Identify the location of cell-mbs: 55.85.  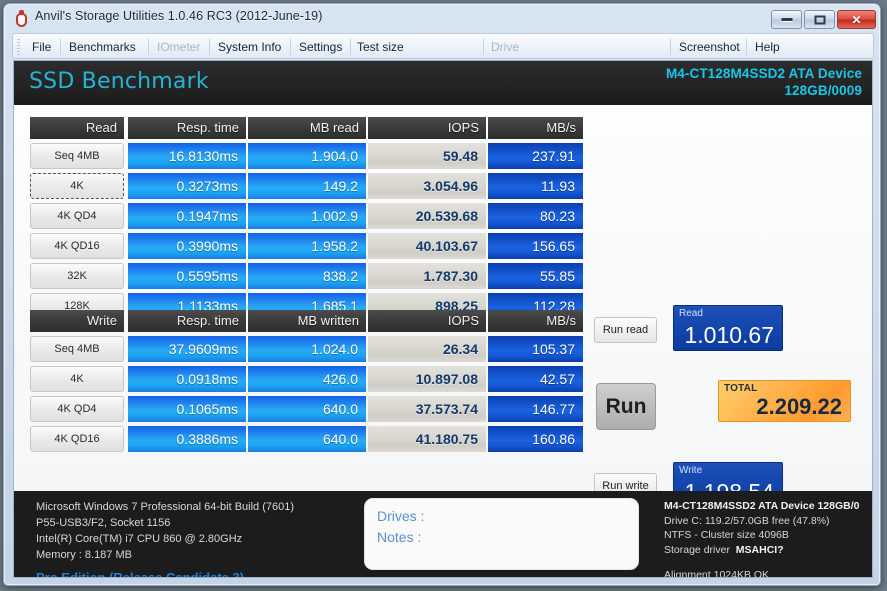
(535, 276).